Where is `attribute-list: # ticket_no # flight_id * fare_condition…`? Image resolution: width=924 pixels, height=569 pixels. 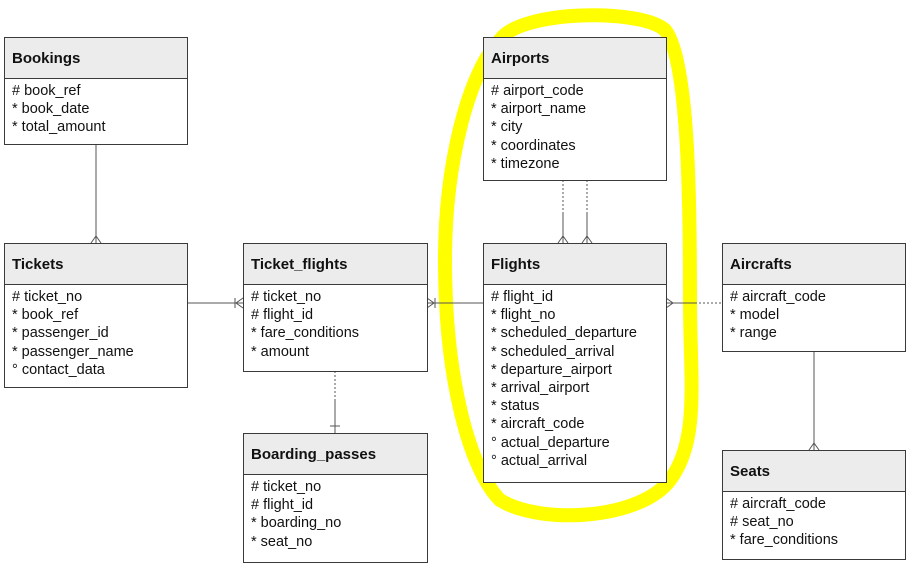 attribute-list: # ticket_no # flight_id * fare_condition… is located at coordinates (335, 323).